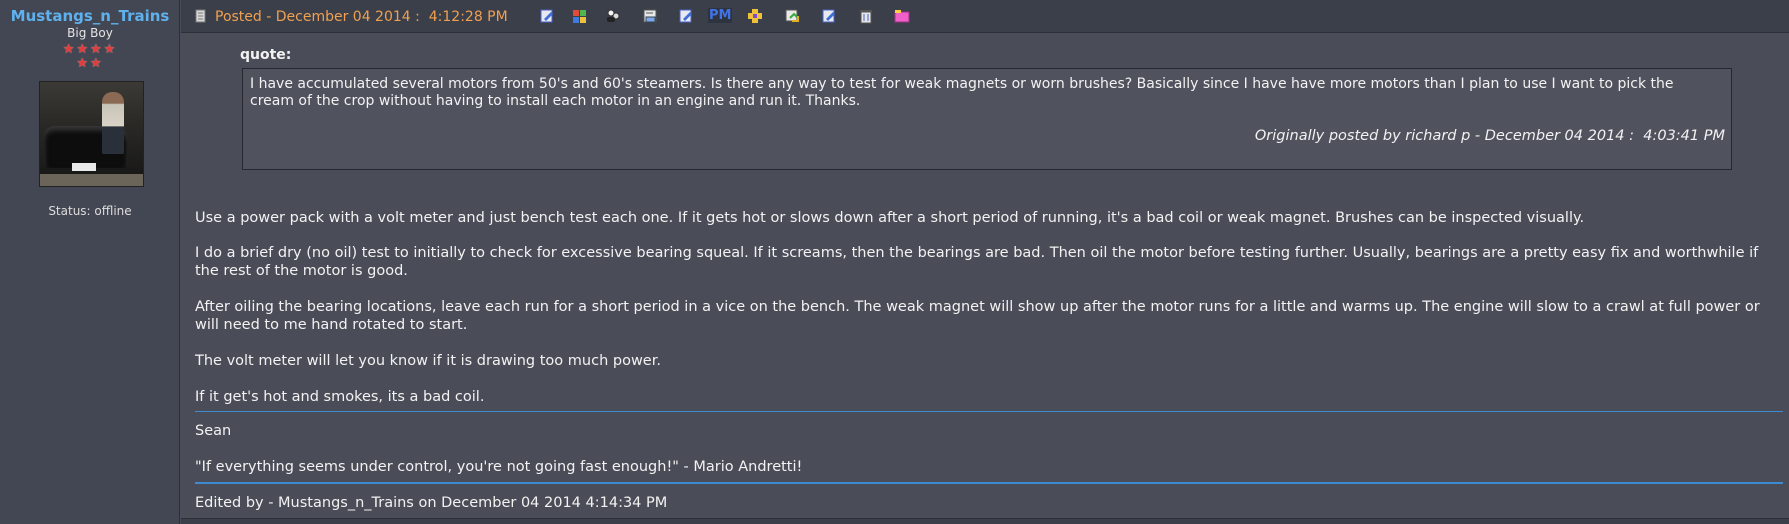 Image resolution: width=1789 pixels, height=524 pixels. I want to click on posted-date: Posted - December 04 2014 : 4:12:28 PM, so click(361, 17).